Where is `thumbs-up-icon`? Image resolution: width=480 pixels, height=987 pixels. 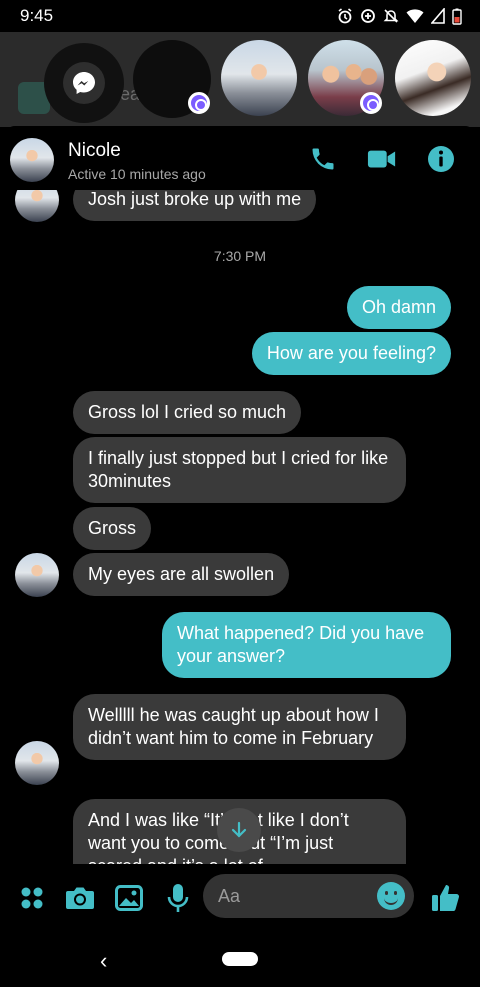
thumbs-up-icon is located at coordinates (445, 898).